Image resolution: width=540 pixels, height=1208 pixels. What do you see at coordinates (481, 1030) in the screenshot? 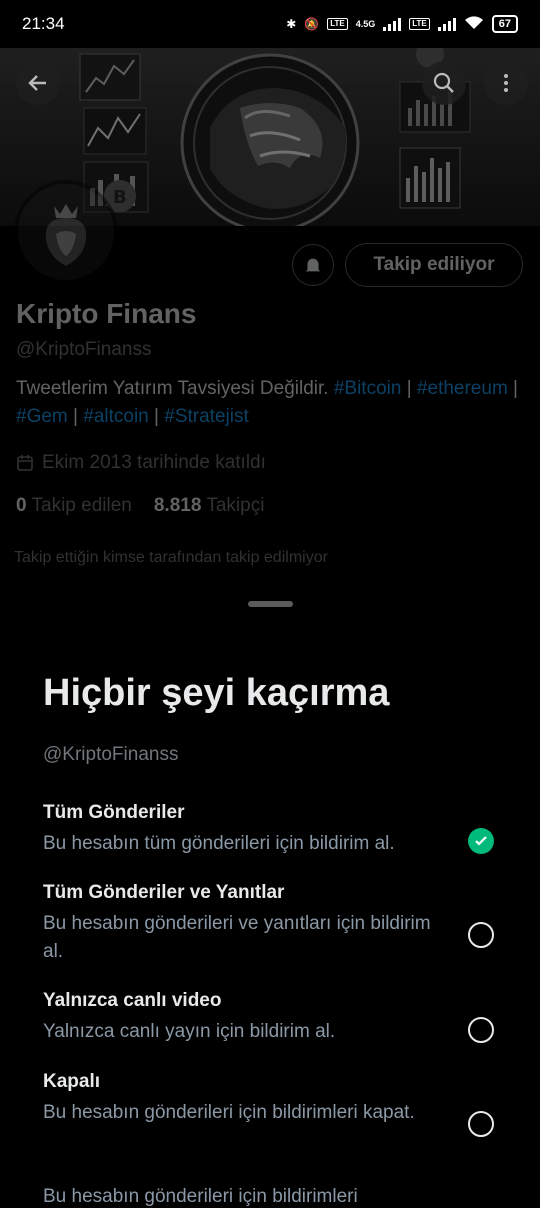
I see `radio-live-video` at bounding box center [481, 1030].